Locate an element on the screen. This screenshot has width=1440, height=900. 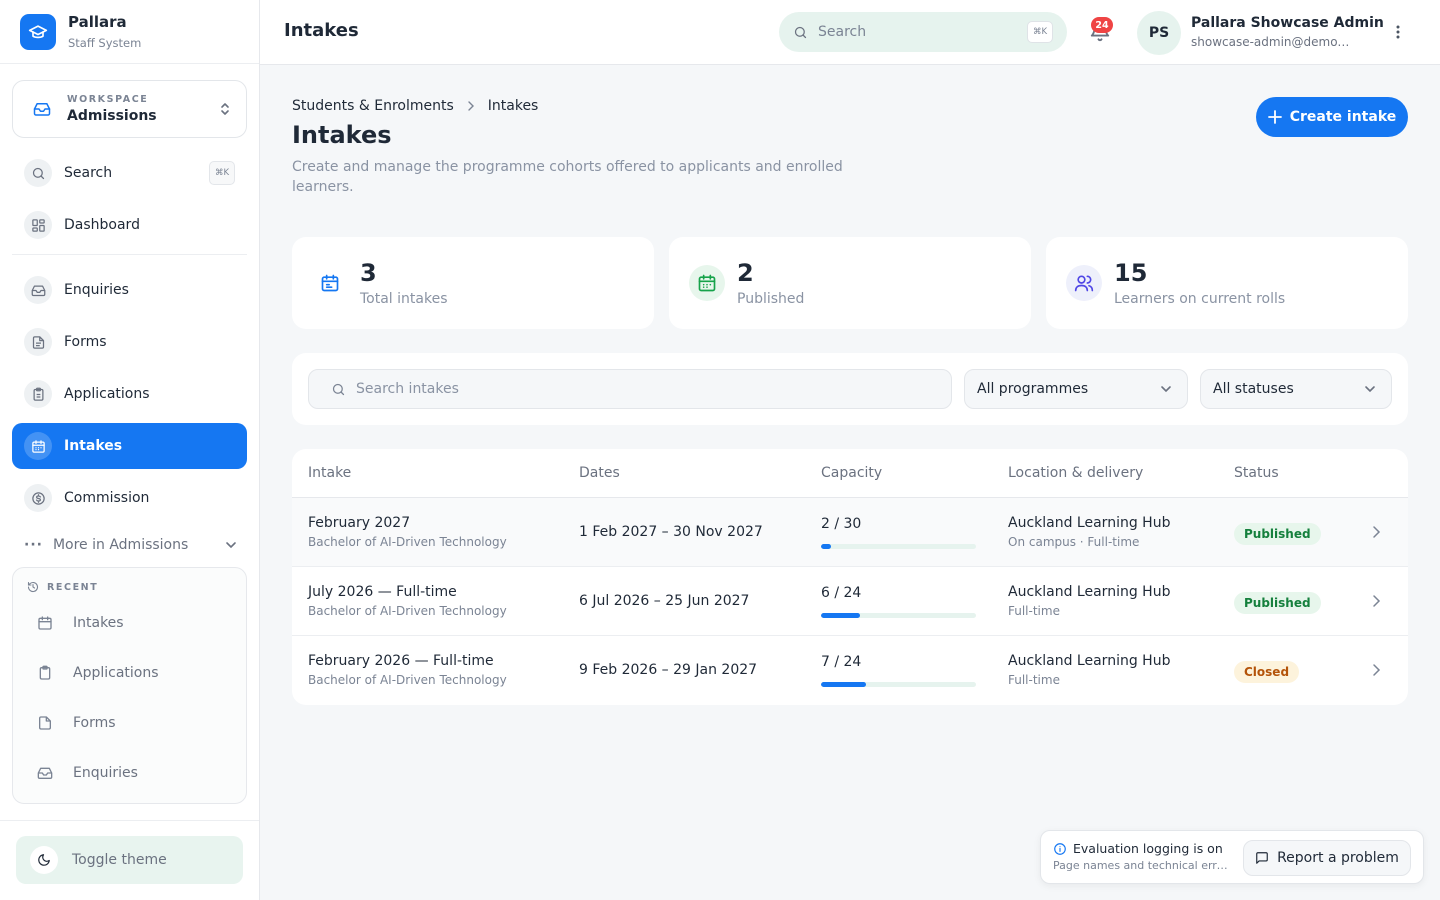
breadcrumb-item: Intakes is located at coordinates (513, 106).